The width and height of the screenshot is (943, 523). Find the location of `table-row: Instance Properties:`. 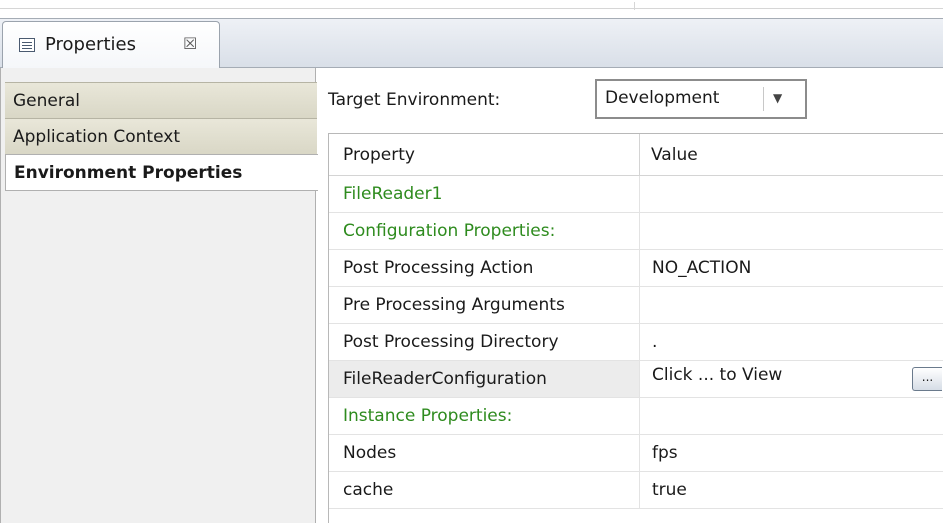

table-row: Instance Properties: is located at coordinates (636, 416).